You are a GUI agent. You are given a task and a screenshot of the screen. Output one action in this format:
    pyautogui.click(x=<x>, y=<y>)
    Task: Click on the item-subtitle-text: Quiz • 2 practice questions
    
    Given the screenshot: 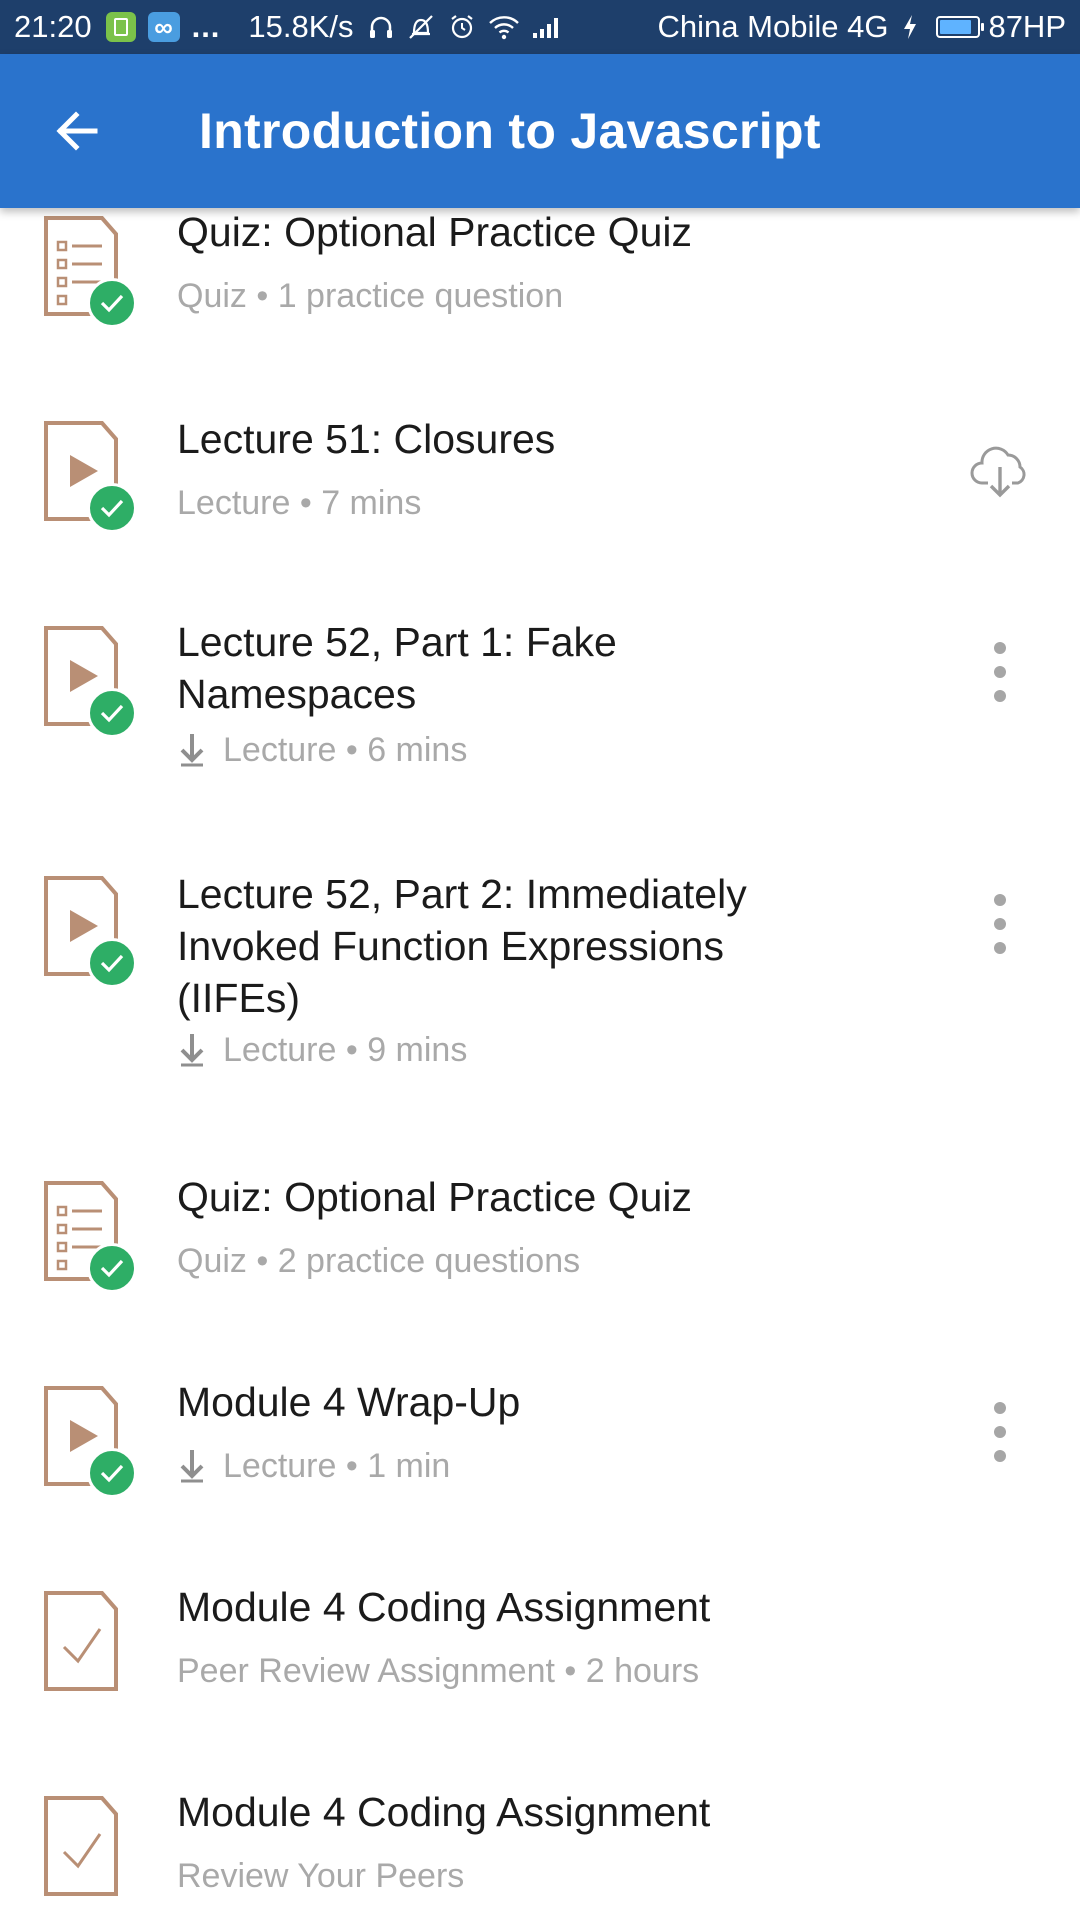 What is the action you would take?
    pyautogui.click(x=379, y=1261)
    